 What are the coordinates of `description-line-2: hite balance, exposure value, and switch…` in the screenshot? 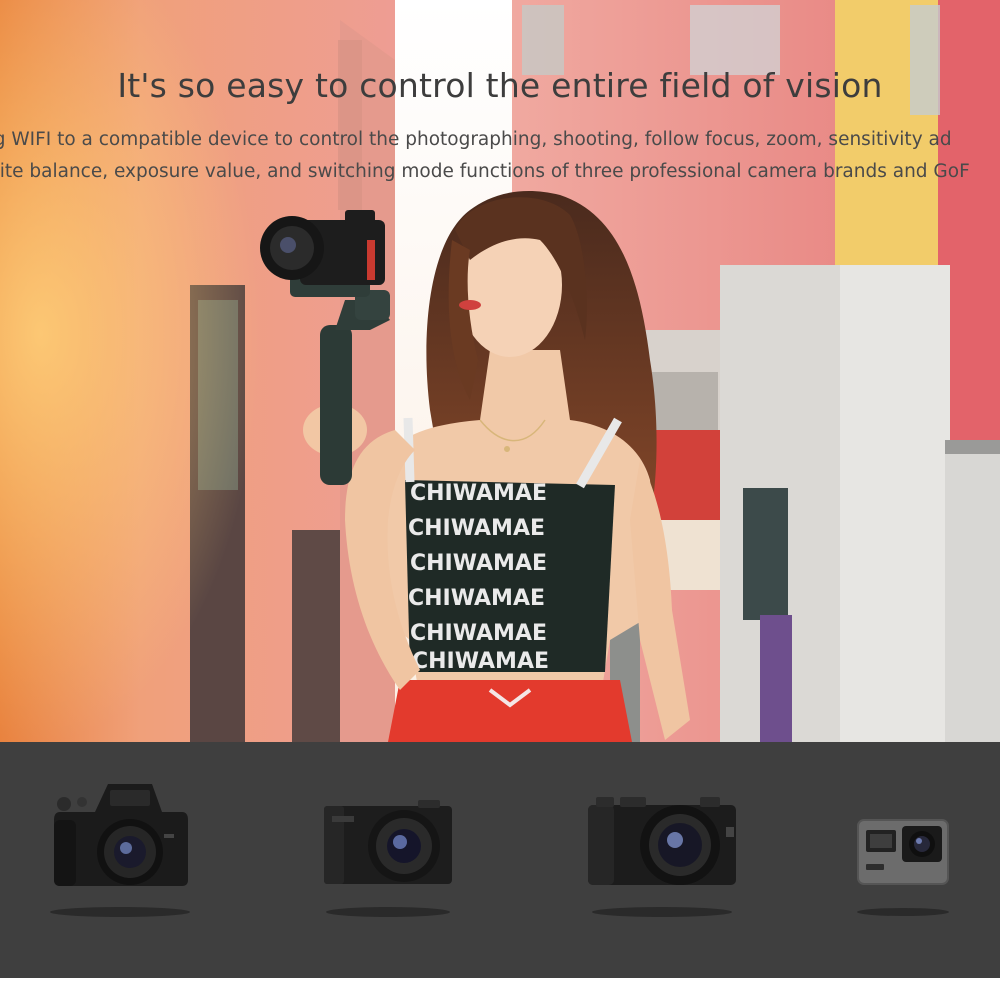 It's located at (485, 171).